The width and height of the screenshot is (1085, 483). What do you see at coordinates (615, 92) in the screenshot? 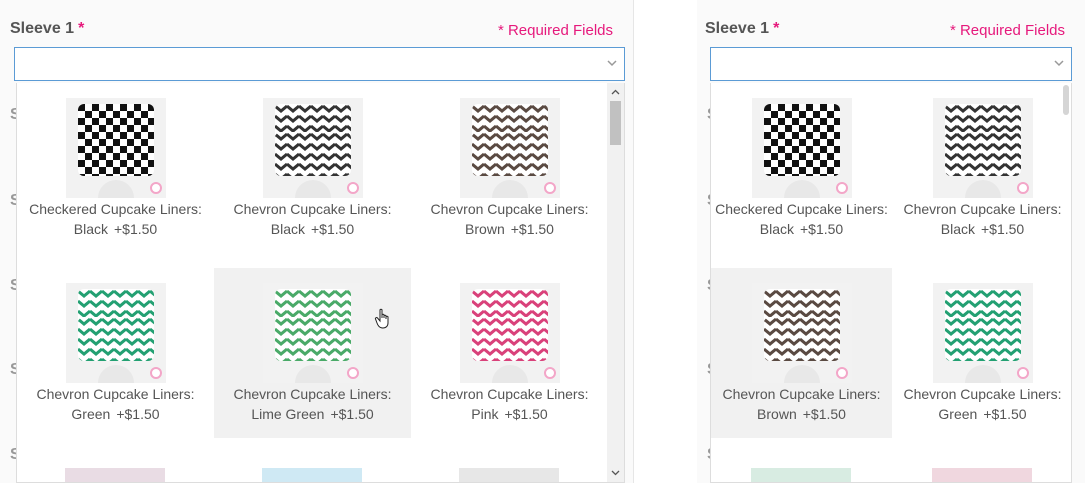
I see `scroll-up-icon` at bounding box center [615, 92].